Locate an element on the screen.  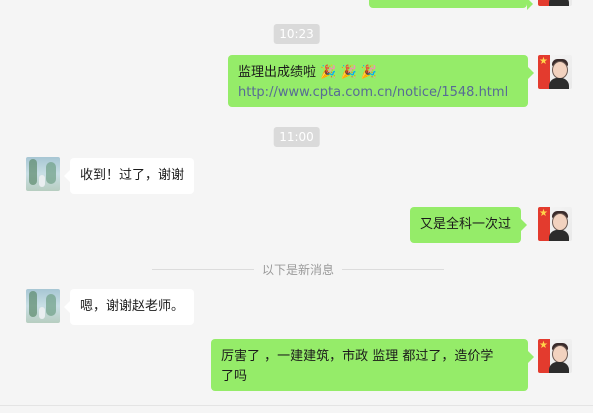
new-messages-divider: 以下是新消息 is located at coordinates (298, 269).